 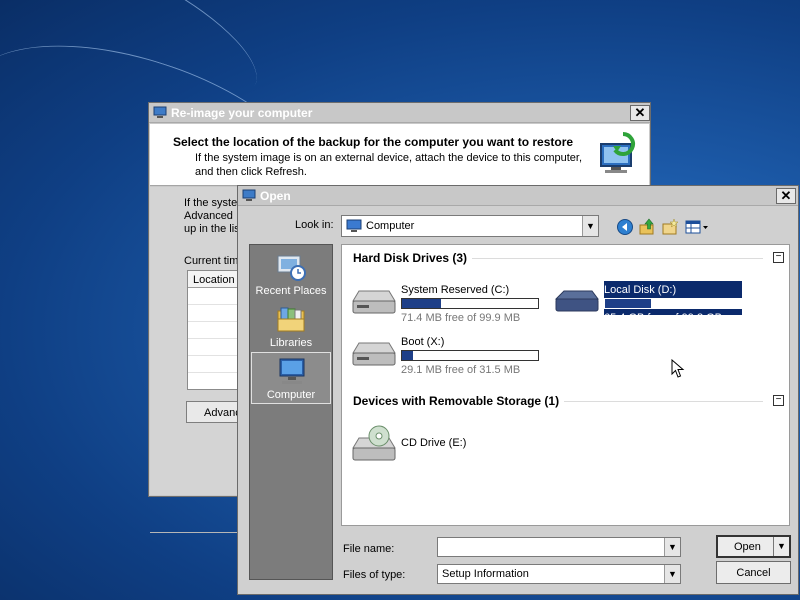 I want to click on cancel-button-label: Cancel, so click(x=753, y=573).